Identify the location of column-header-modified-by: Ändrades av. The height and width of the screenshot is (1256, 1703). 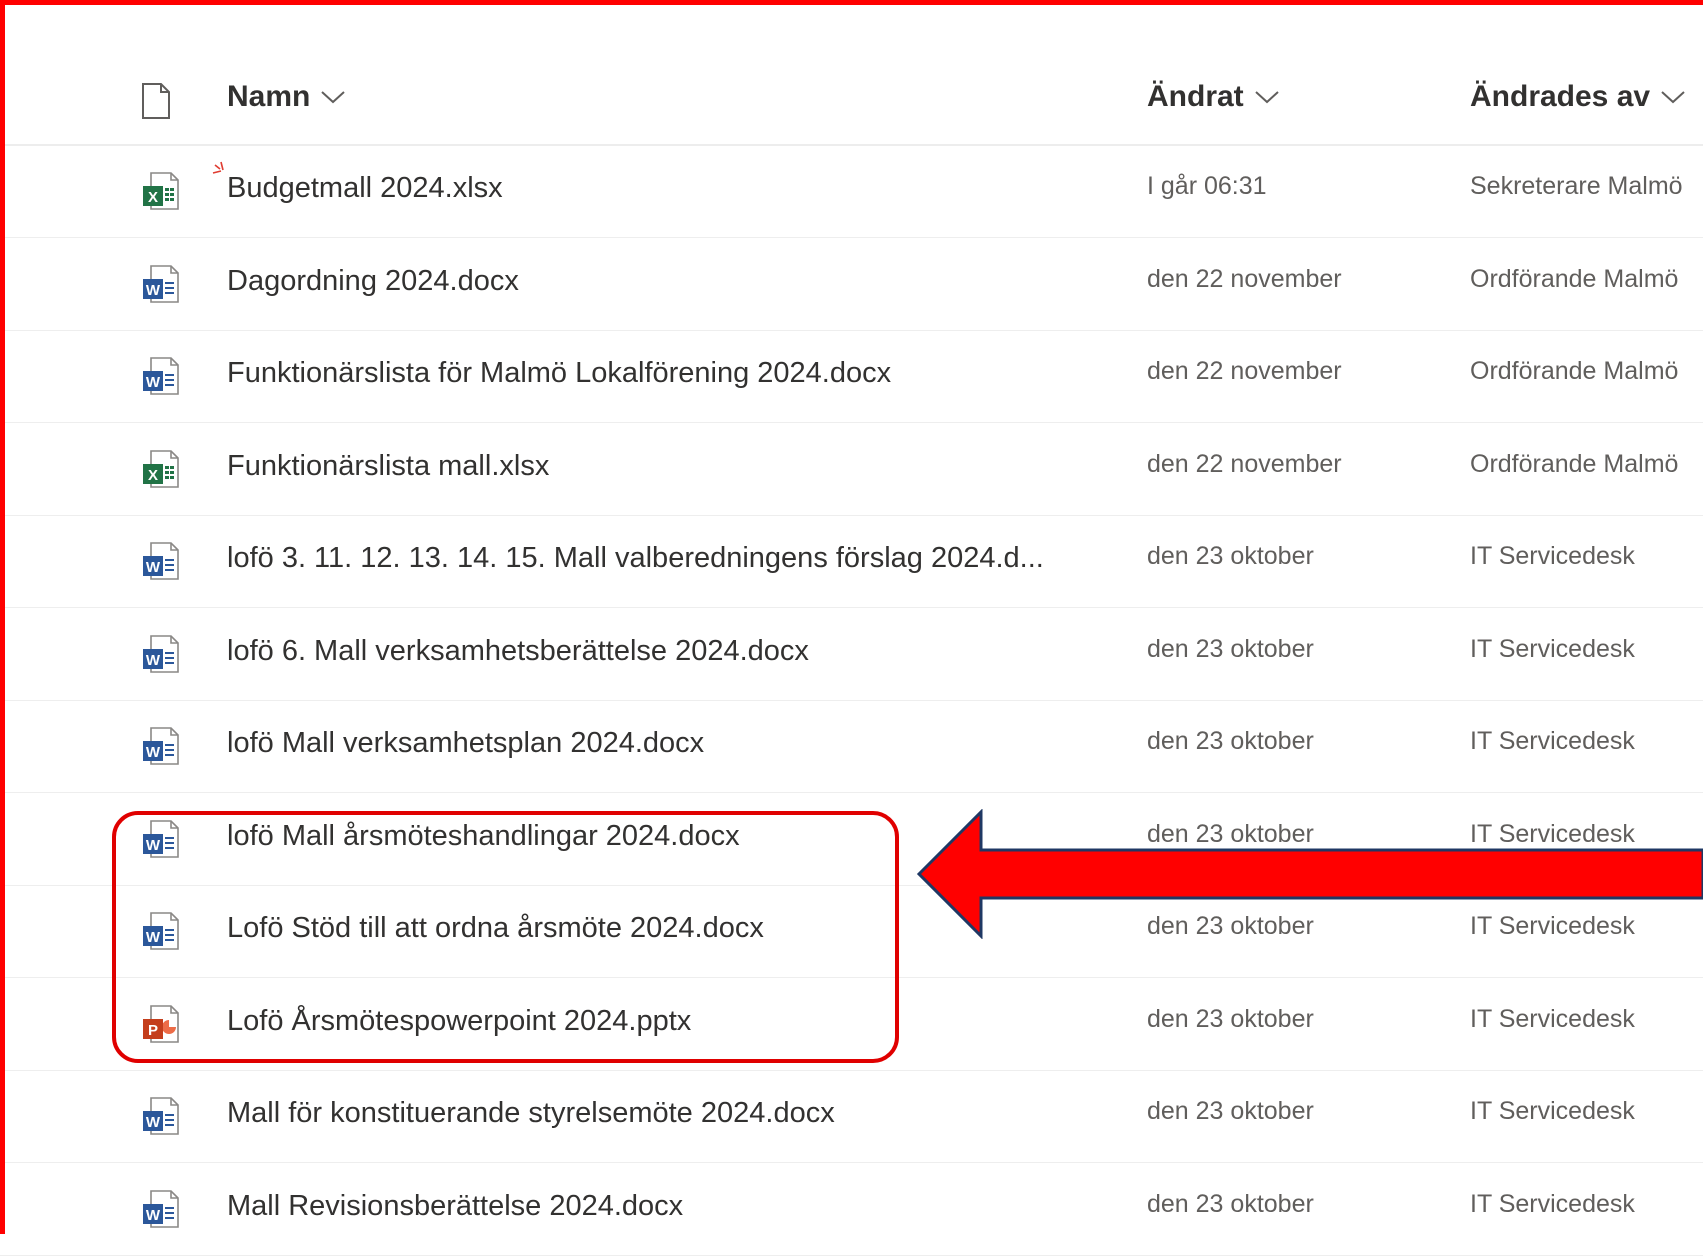
(1578, 97).